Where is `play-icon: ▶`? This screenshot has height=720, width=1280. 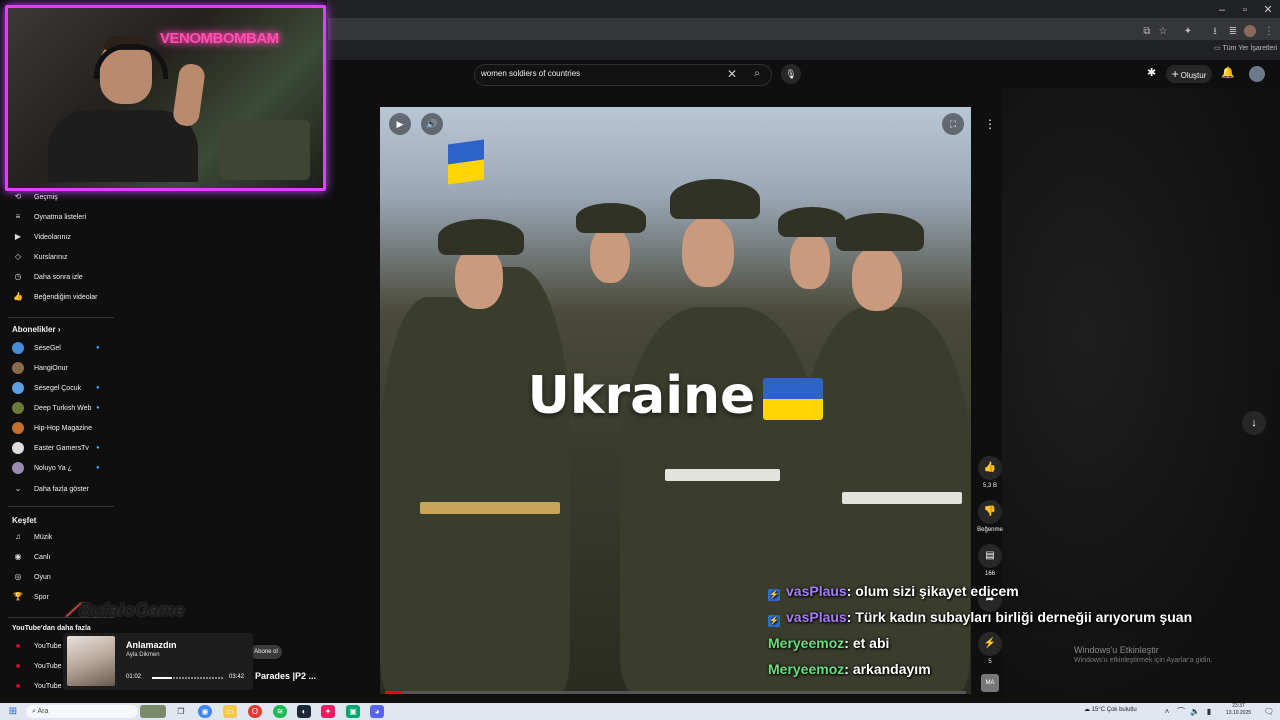 play-icon: ▶ is located at coordinates (400, 124).